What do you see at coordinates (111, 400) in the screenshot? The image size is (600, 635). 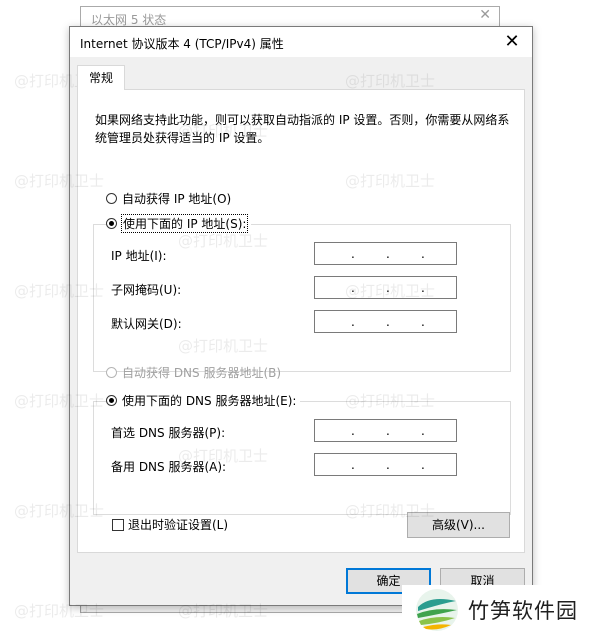 I see `dns-manual-radio` at bounding box center [111, 400].